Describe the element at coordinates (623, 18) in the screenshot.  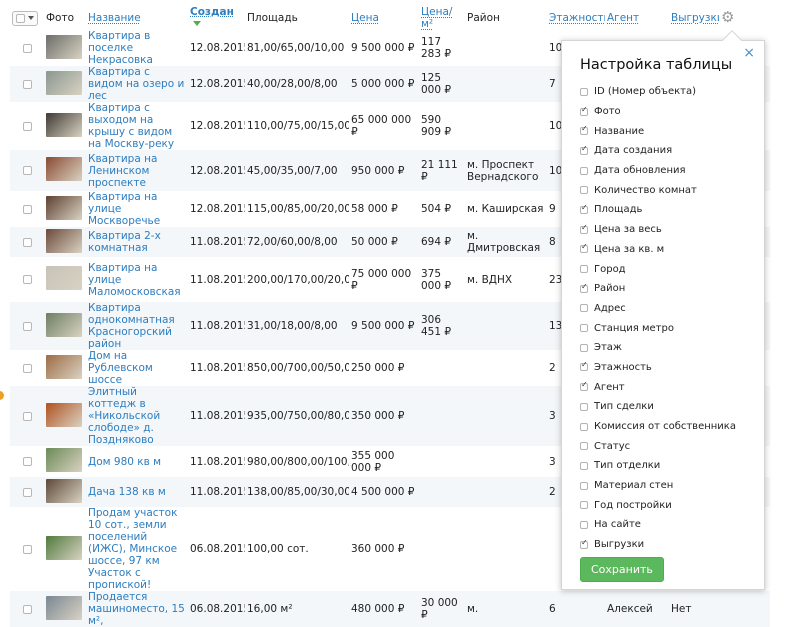
I see `col-agent-sort: Агент` at that location.